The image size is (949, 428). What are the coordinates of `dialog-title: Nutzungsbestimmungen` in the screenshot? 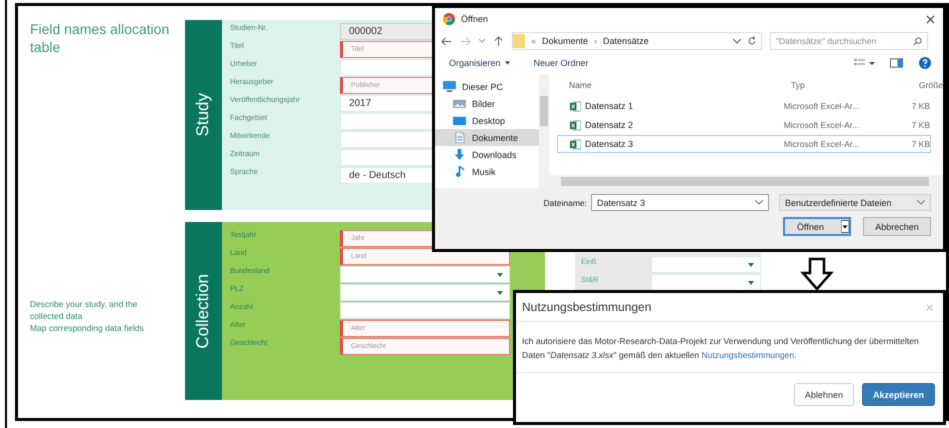 It's located at (587, 307).